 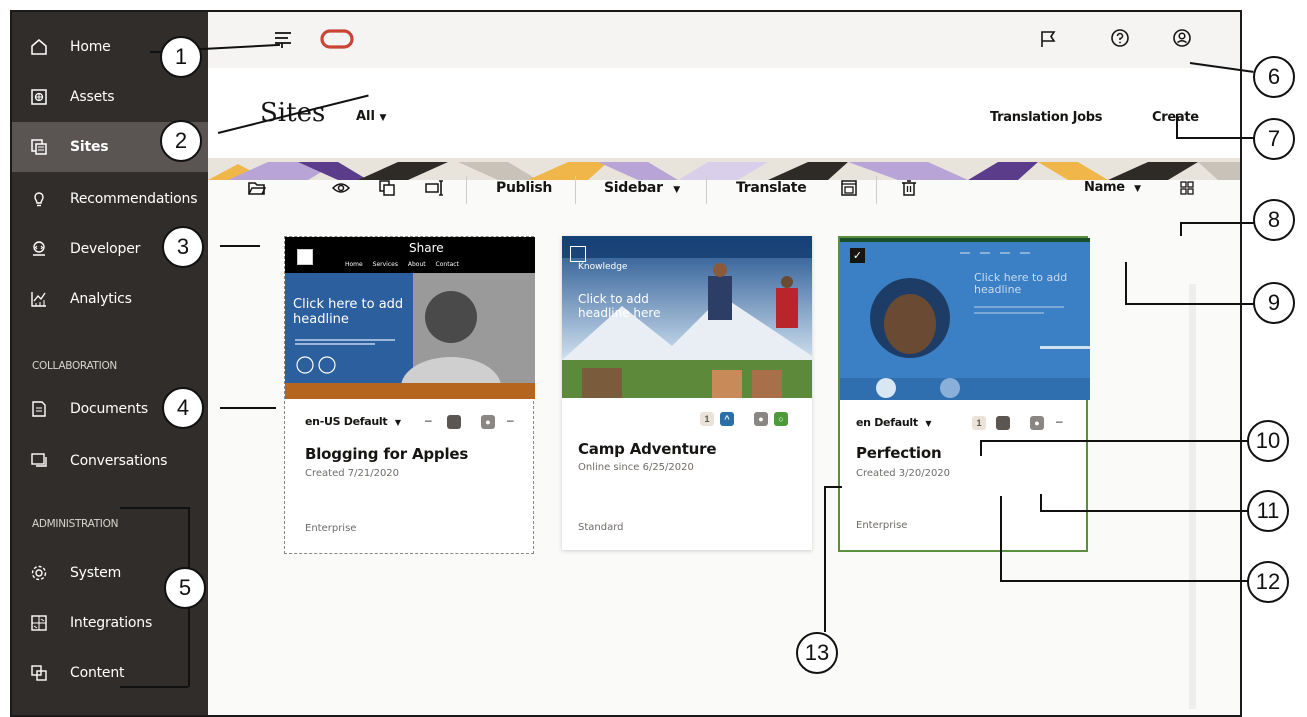 I want to click on translation-jobs-link: Translation Jobs, so click(x=1046, y=117).